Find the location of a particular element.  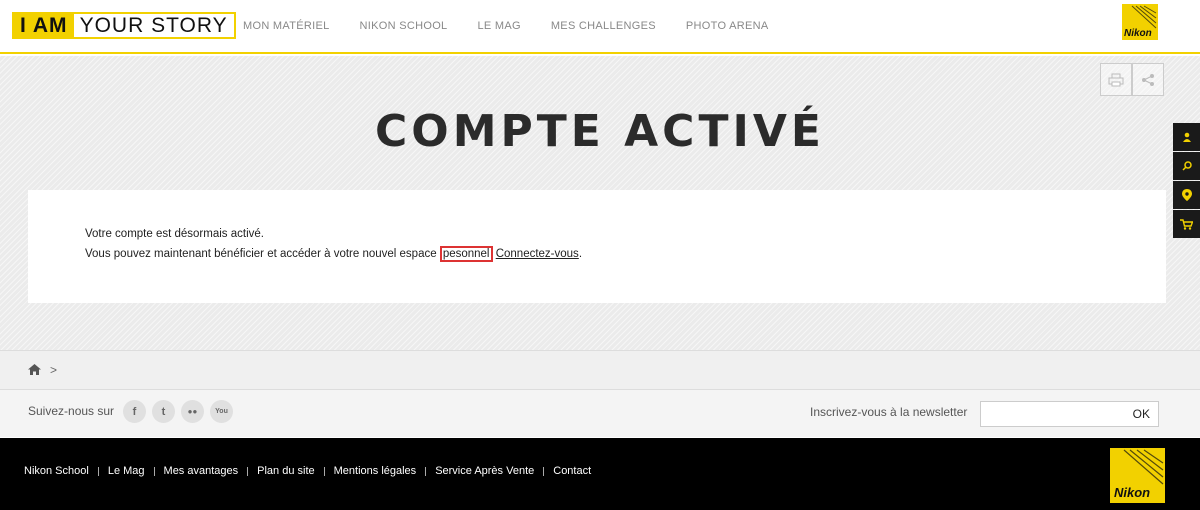

facebook-icon: f is located at coordinates (134, 411).